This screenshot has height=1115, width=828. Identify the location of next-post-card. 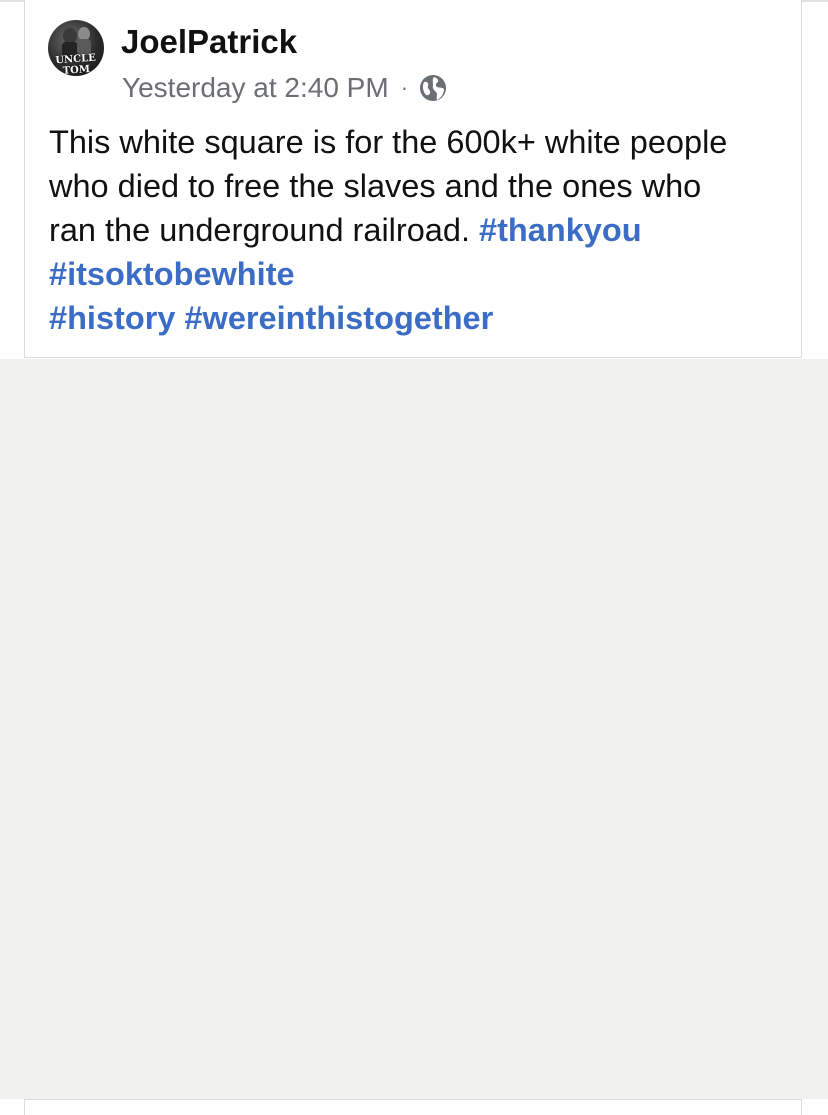
(413, 1107).